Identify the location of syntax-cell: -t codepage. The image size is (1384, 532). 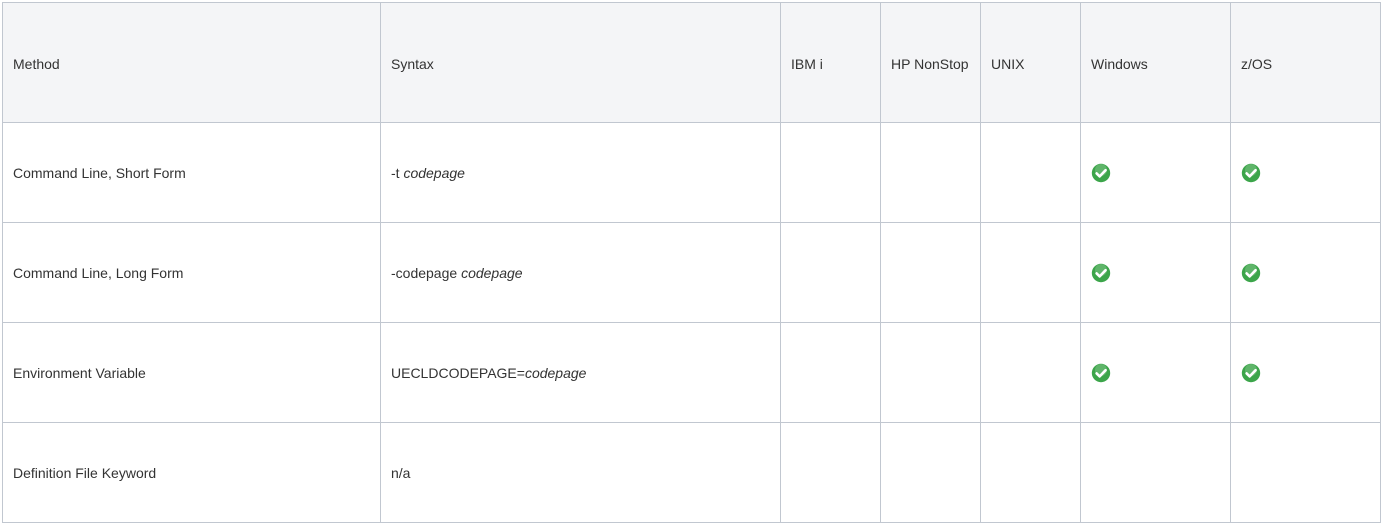
(580, 172).